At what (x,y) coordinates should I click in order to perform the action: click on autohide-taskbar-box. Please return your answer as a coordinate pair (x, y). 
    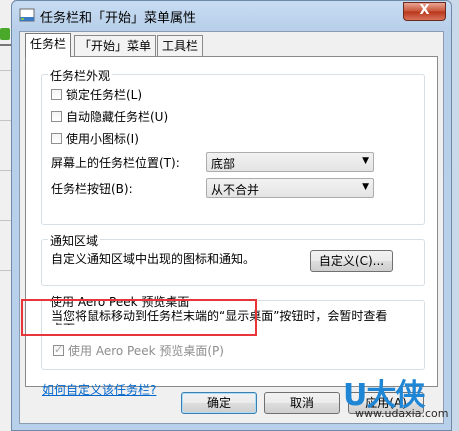
    Looking at the image, I should click on (56, 116).